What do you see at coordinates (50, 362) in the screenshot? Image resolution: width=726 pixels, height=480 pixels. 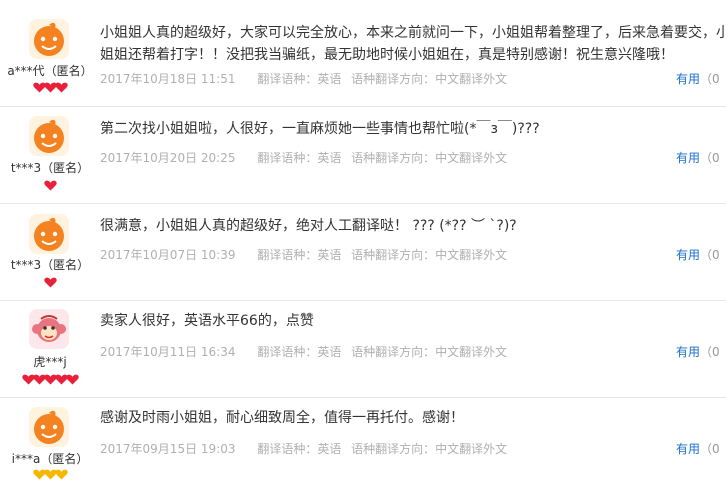 I see `username: 虎***j` at bounding box center [50, 362].